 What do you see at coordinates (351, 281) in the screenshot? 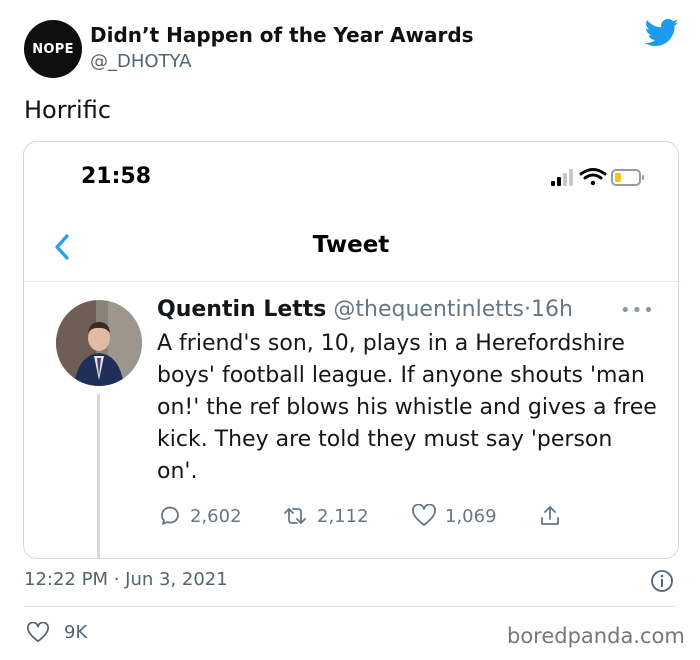
I see `nav-divider` at bounding box center [351, 281].